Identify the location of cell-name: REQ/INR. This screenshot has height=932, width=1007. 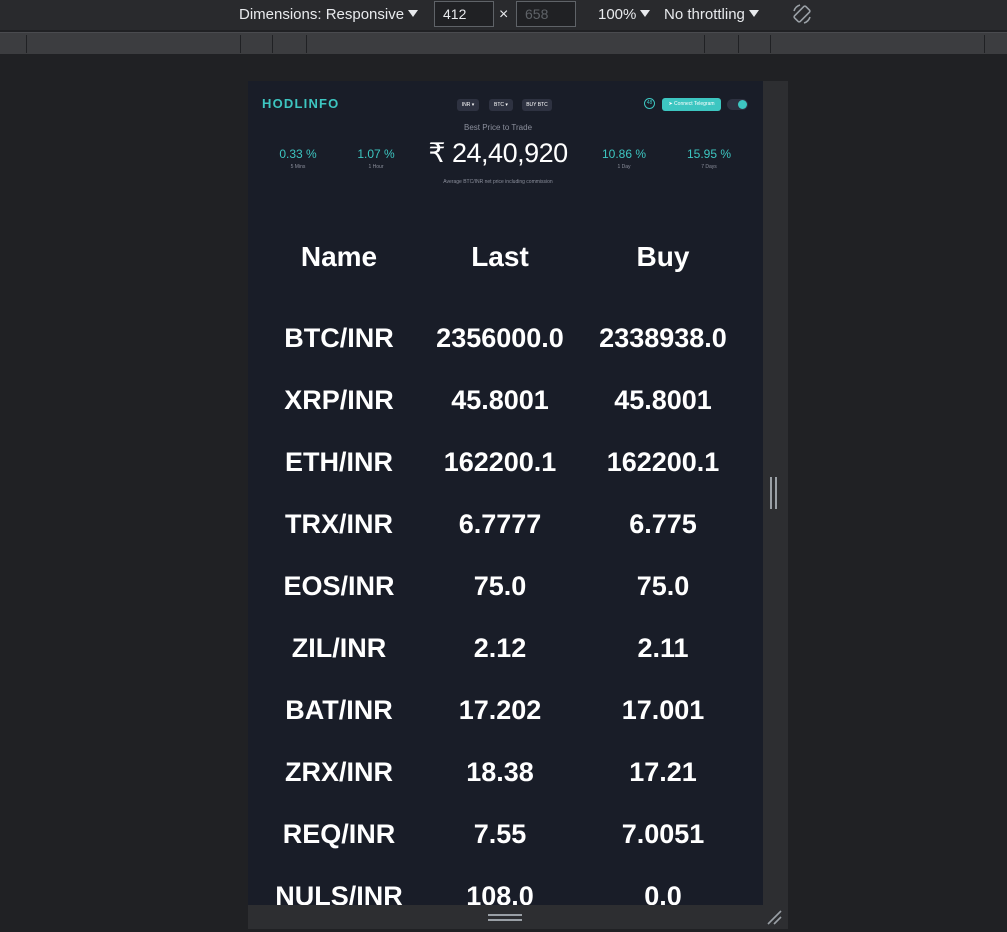
(339, 834).